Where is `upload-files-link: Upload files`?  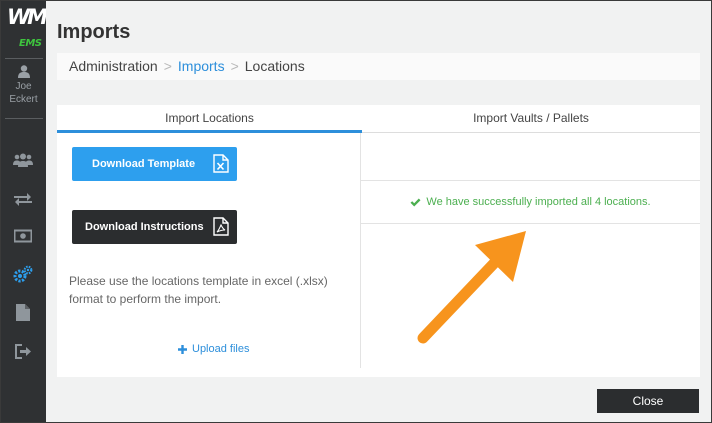 upload-files-link: Upload files is located at coordinates (213, 349).